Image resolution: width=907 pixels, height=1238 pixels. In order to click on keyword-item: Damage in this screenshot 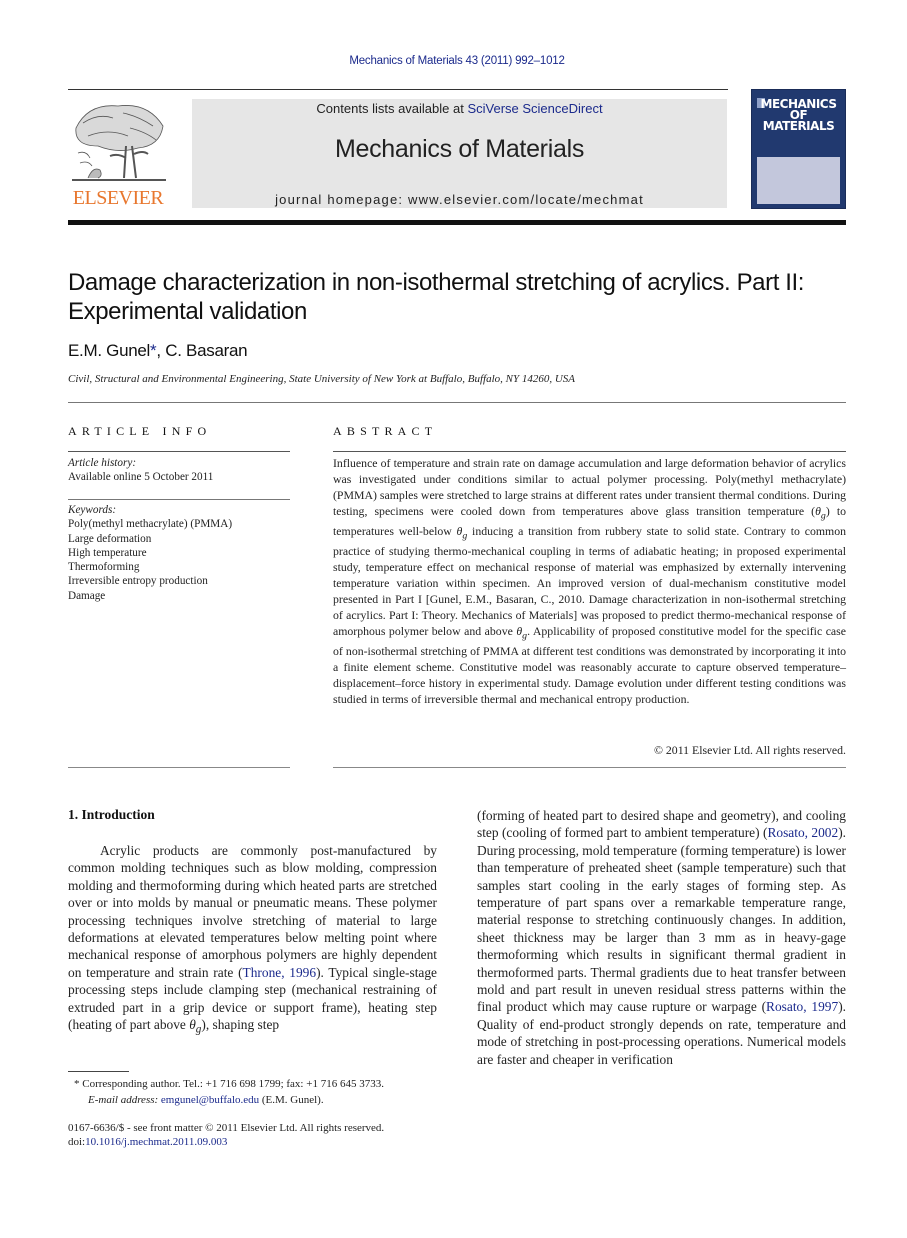, I will do `click(87, 595)`.